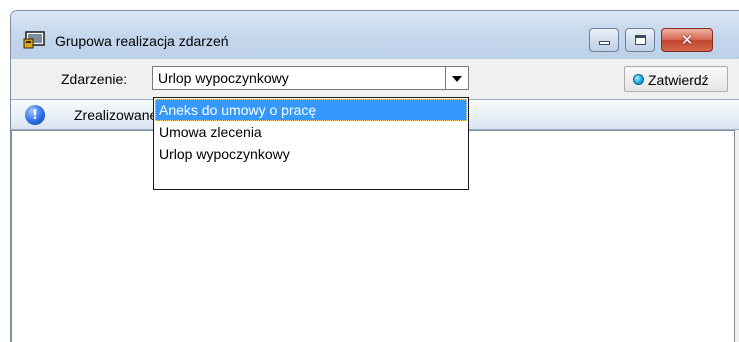 The width and height of the screenshot is (739, 342). I want to click on chevron-down-icon, so click(456, 78).